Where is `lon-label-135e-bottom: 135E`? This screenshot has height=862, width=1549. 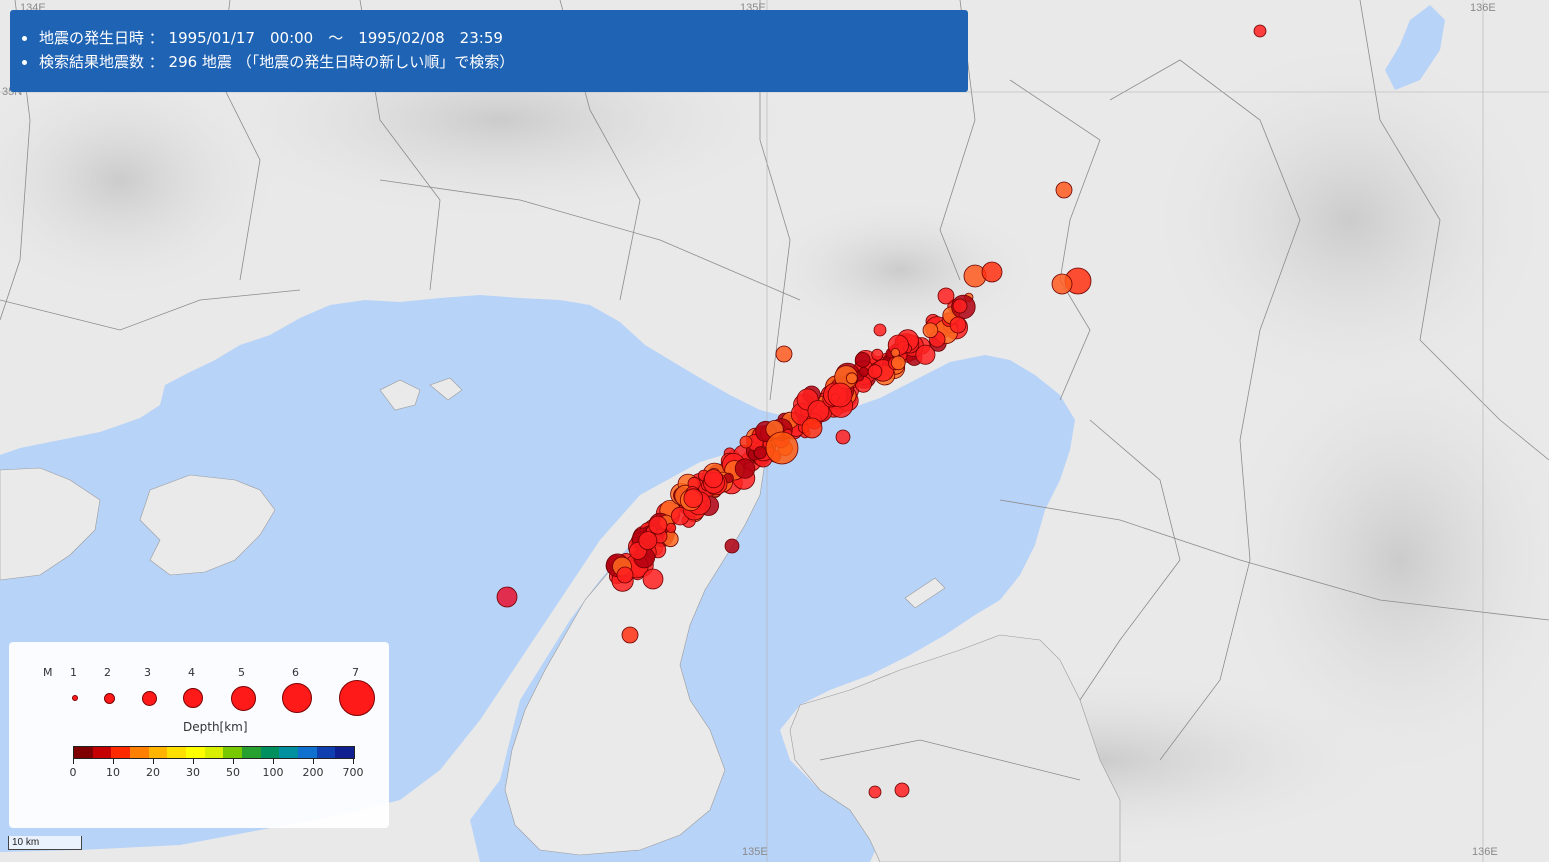 lon-label-135e-bottom: 135E is located at coordinates (755, 852).